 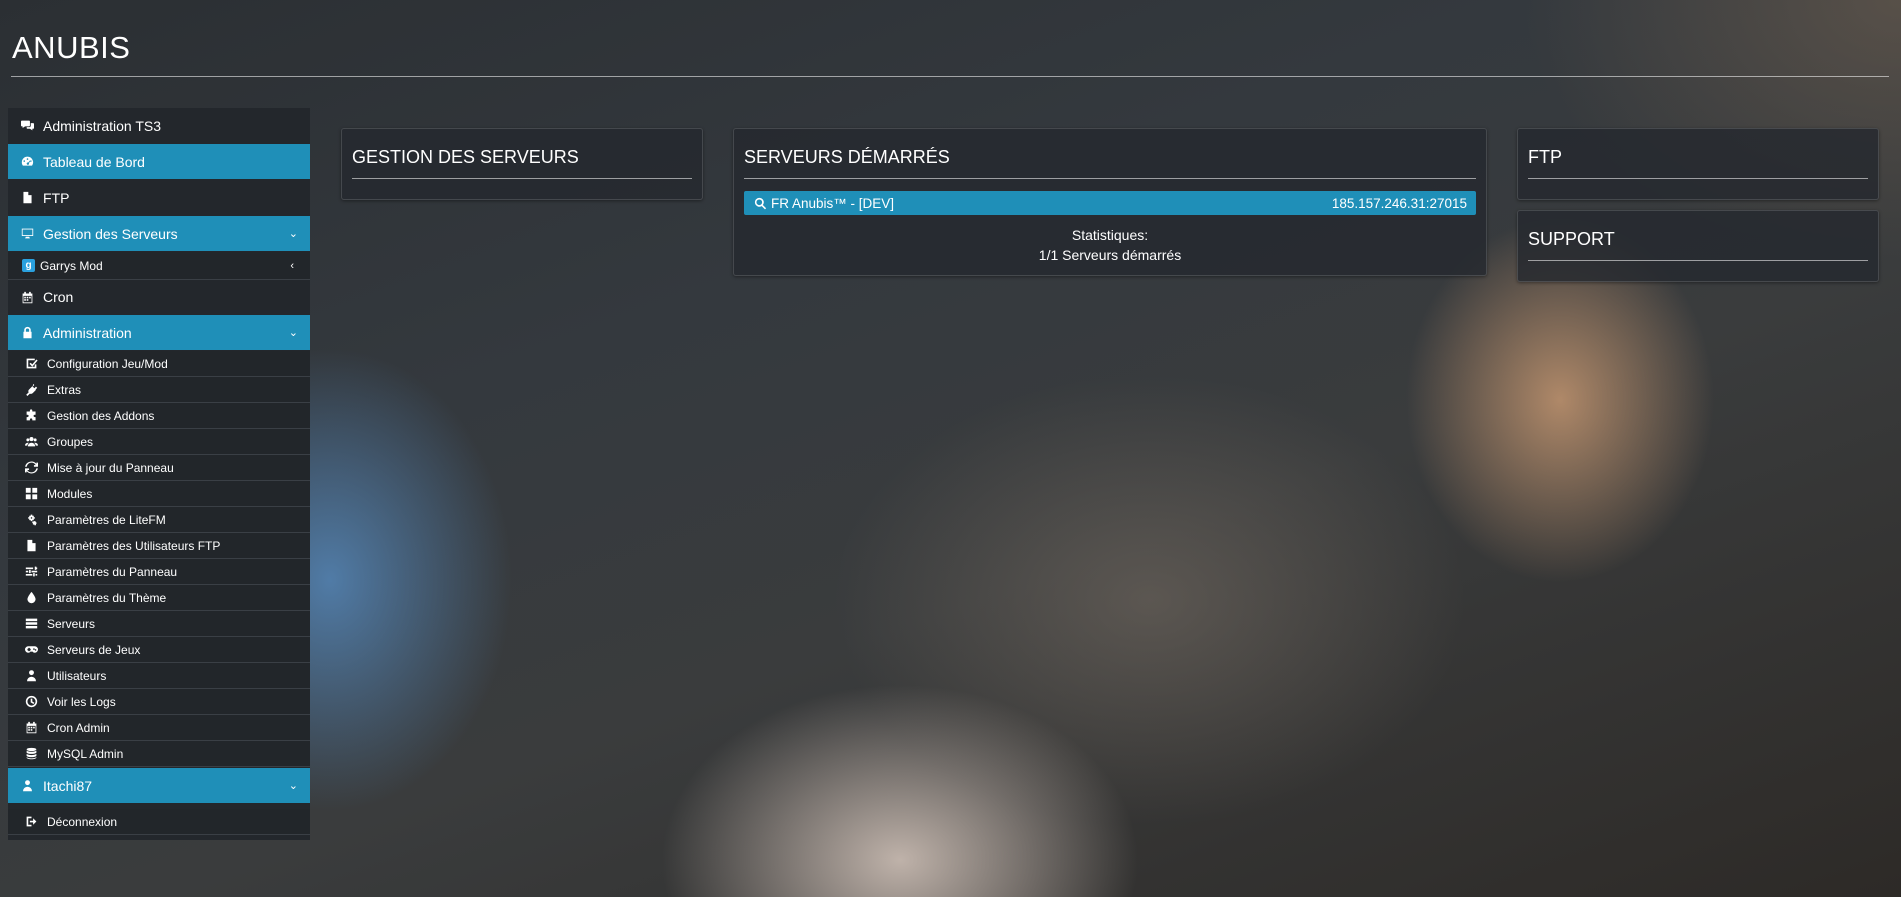 What do you see at coordinates (292, 265) in the screenshot?
I see `chevron-left-icon: ‹` at bounding box center [292, 265].